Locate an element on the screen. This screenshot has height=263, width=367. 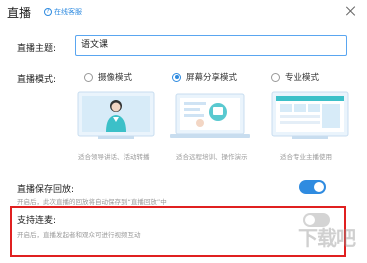
save-replay-toggle is located at coordinates (312, 187).